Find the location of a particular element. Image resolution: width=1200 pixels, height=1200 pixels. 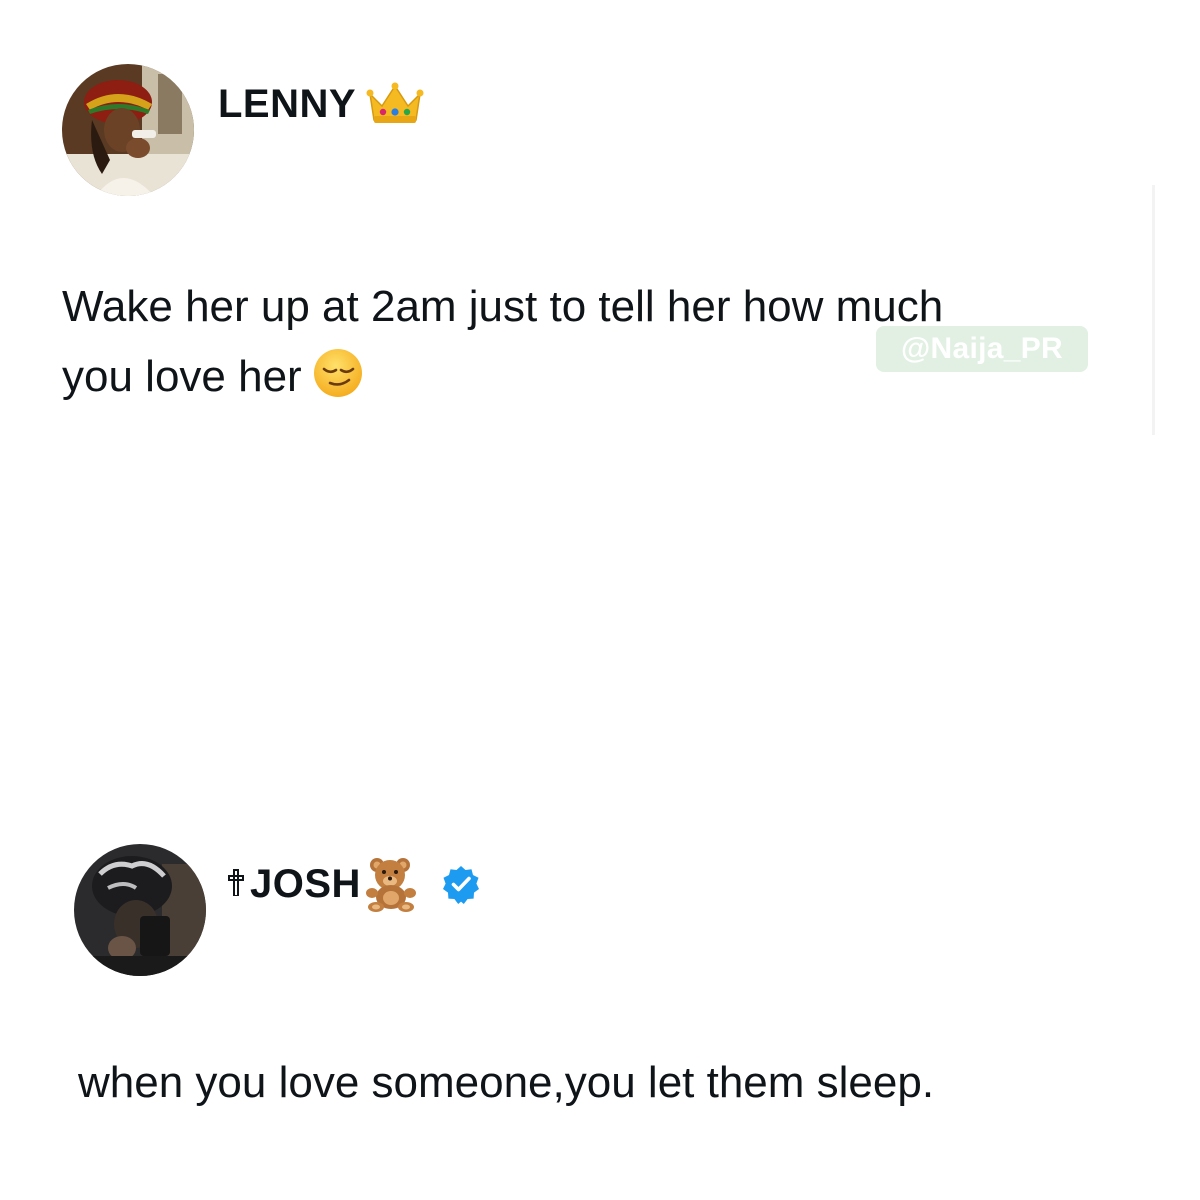

tweet-text-line-2: you love her is located at coordinates (182, 376).